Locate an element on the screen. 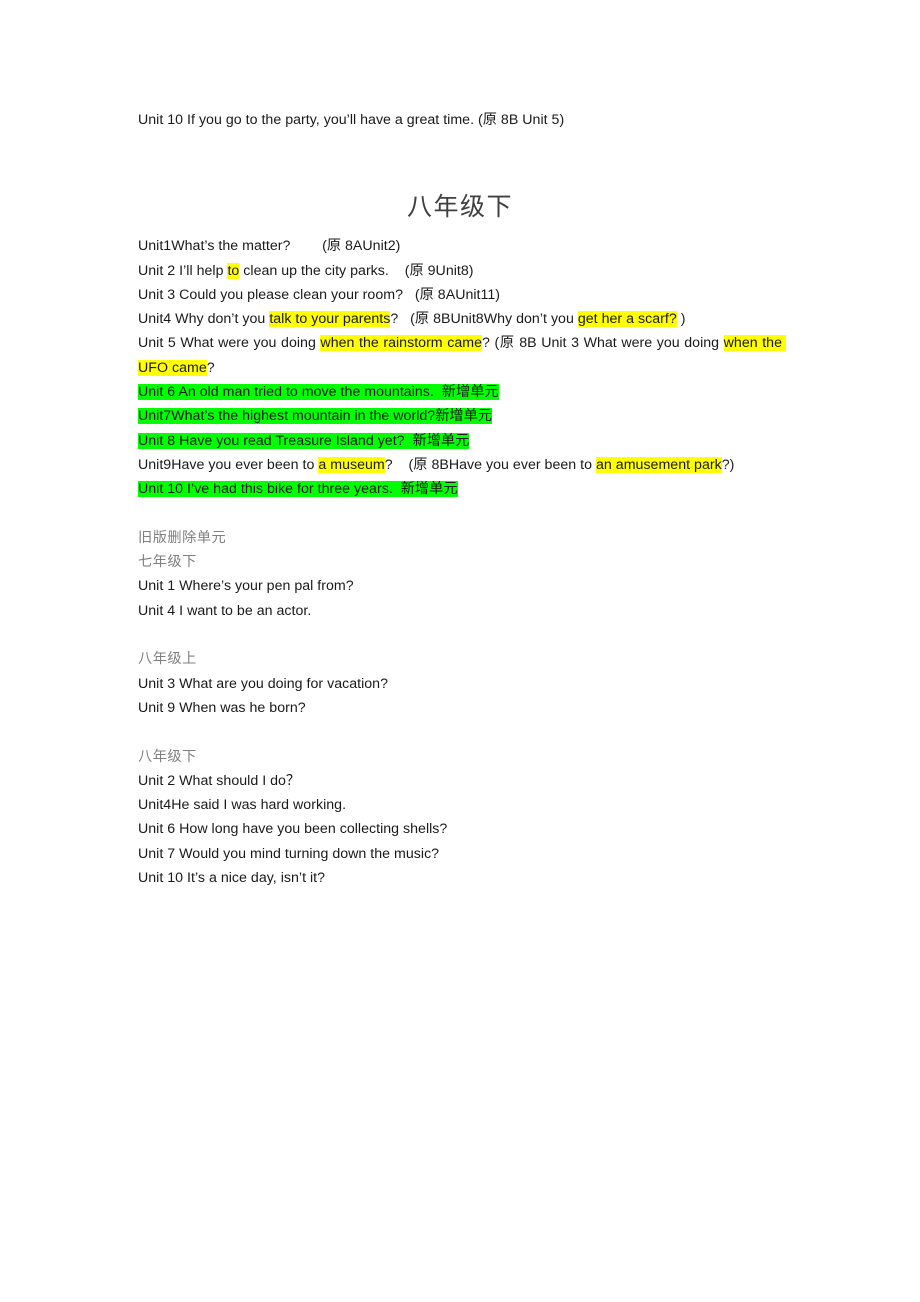 This screenshot has width=920, height=1302. unit9-pre: Unit9Have you ever been to is located at coordinates (228, 464).